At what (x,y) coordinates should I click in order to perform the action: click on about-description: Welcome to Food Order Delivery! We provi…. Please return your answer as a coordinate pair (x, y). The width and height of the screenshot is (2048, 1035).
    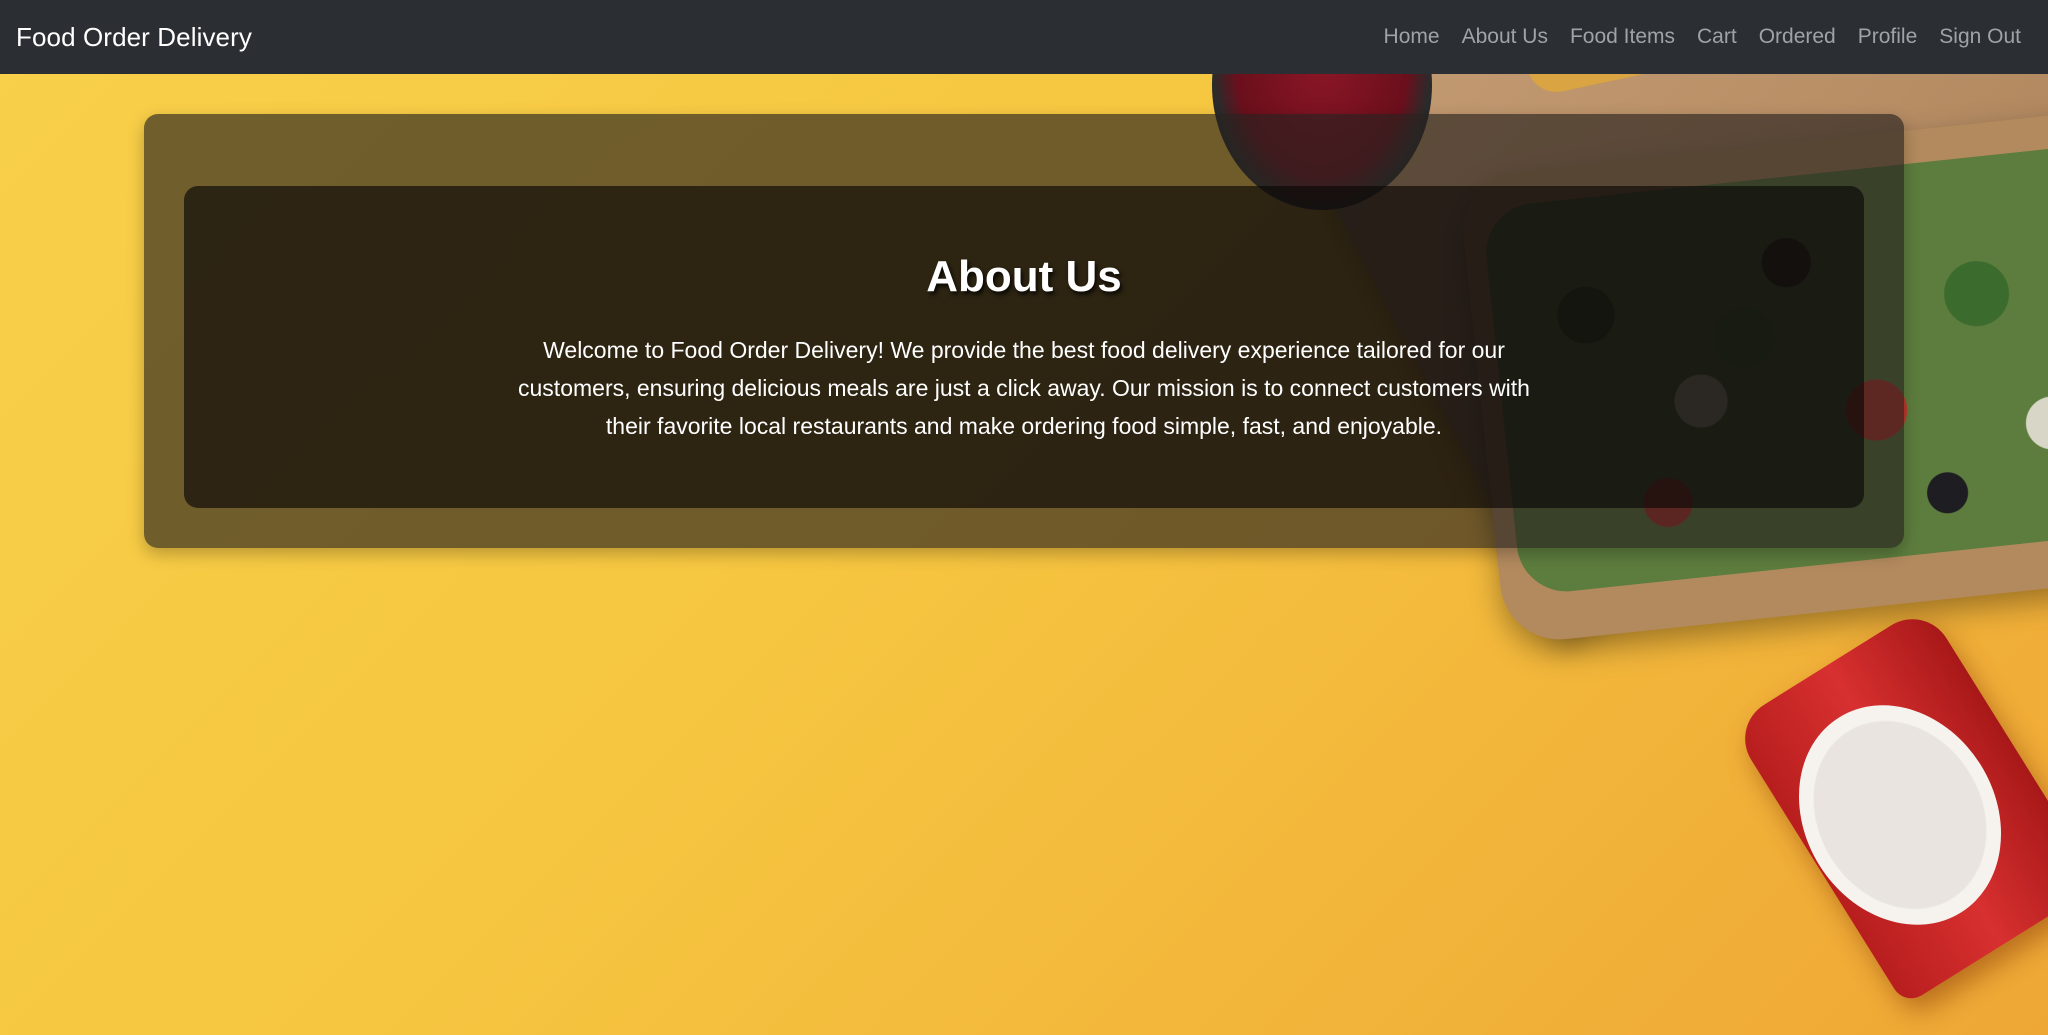
    Looking at the image, I should click on (1024, 388).